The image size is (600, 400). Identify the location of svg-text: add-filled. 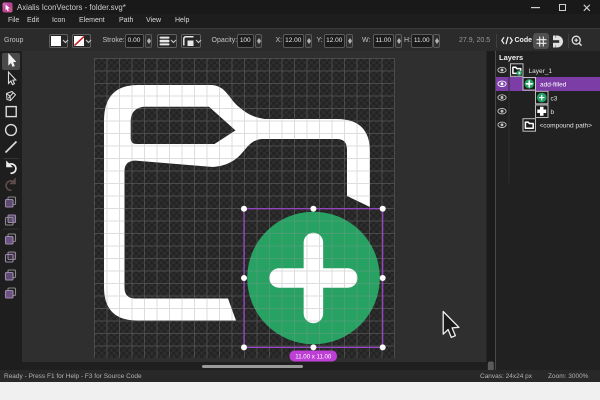
(553, 85).